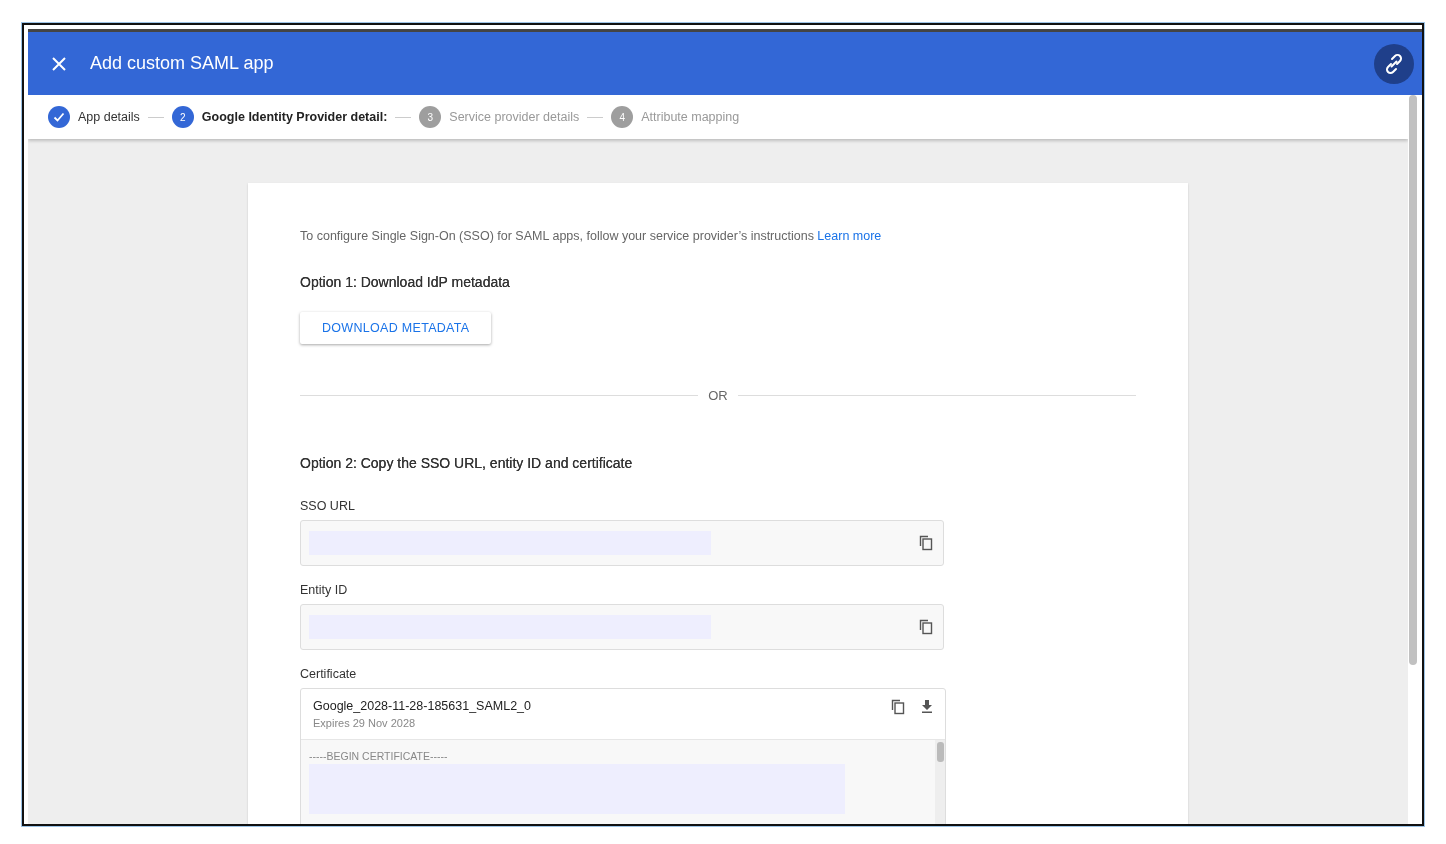 The image size is (1446, 844). I want to click on step-number: 2, so click(182, 117).